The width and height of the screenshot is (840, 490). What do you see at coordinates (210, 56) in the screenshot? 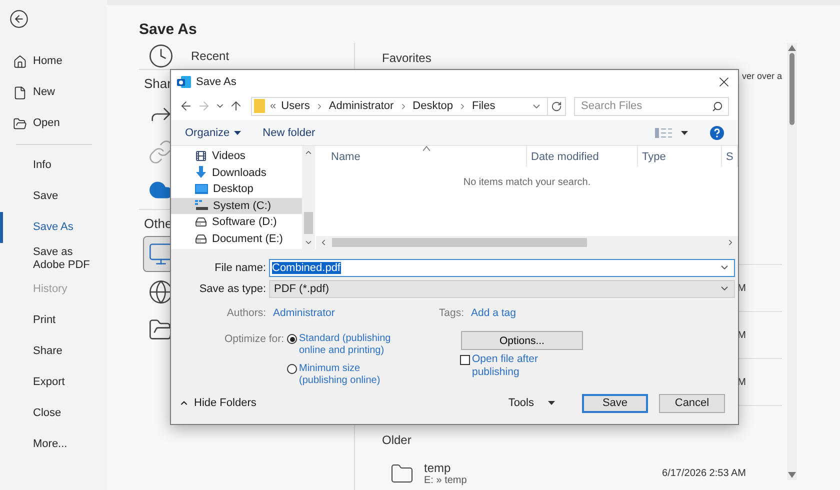
I see `location-label: Recent` at bounding box center [210, 56].